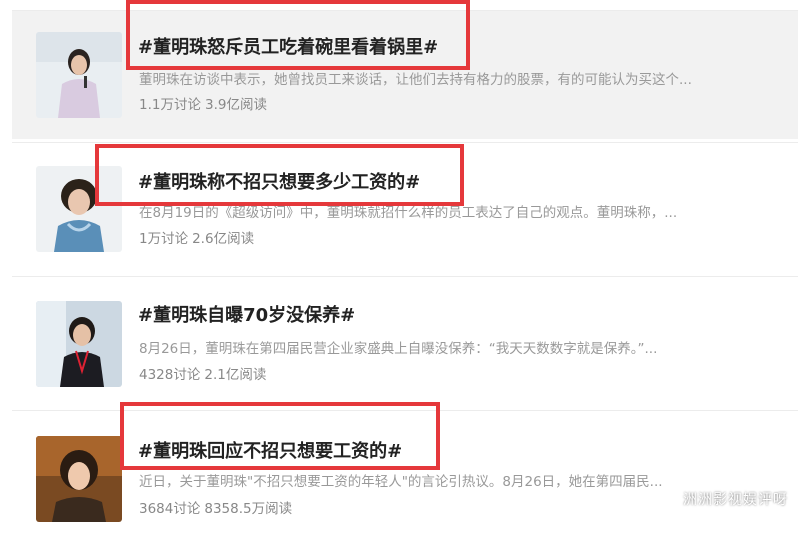 The width and height of the screenshot is (798, 539). Describe the element at coordinates (735, 500) in the screenshot. I see `watermark: 洲洲影视娱评呀` at that location.